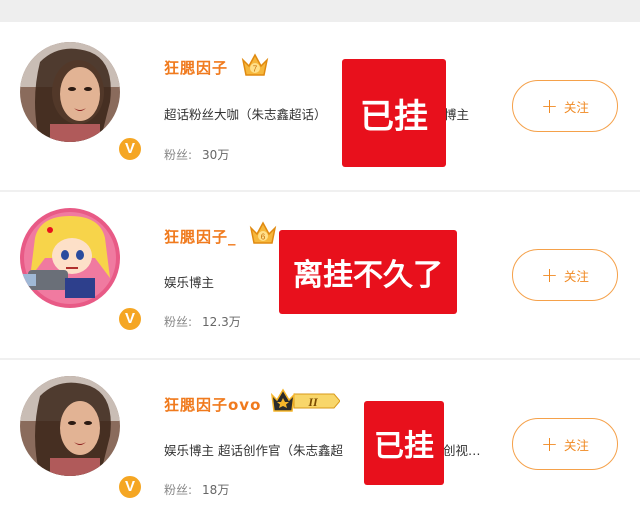  I want to click on fans-count-row: 粉丝: 12.3万, so click(202, 321).